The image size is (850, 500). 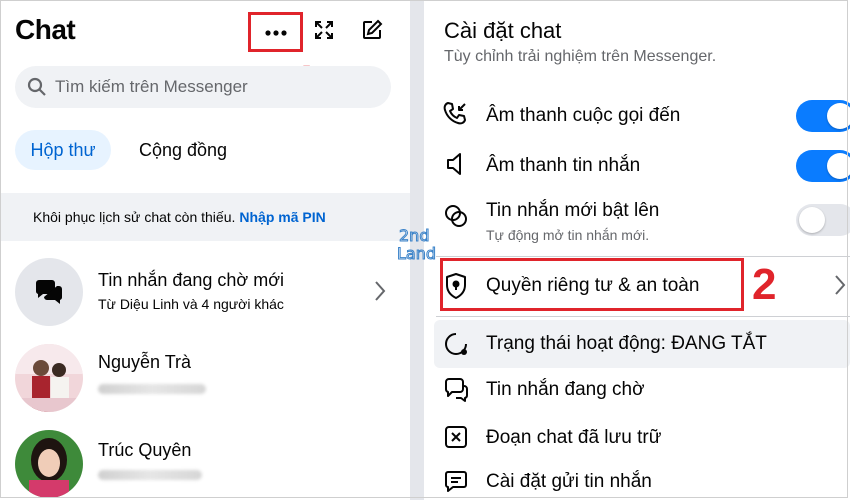 I want to click on setting-label: Âm thanh tin nhắn, so click(x=563, y=165).